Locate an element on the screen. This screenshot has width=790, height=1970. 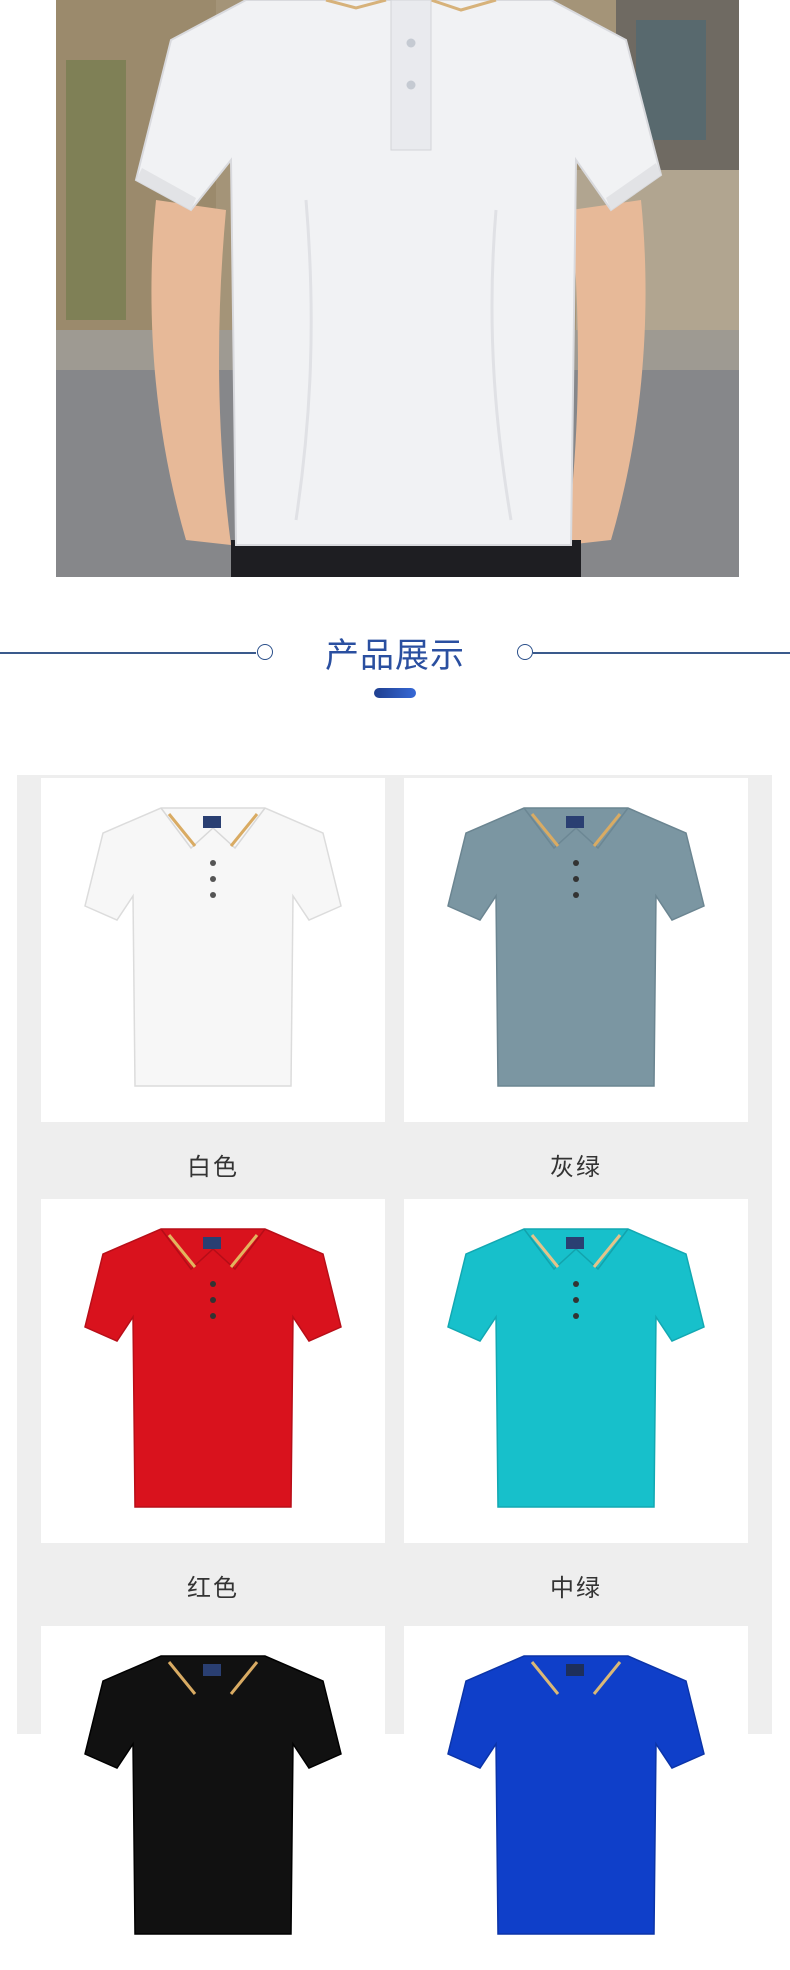
section-header: 产品展示 is located at coordinates (395, 660).